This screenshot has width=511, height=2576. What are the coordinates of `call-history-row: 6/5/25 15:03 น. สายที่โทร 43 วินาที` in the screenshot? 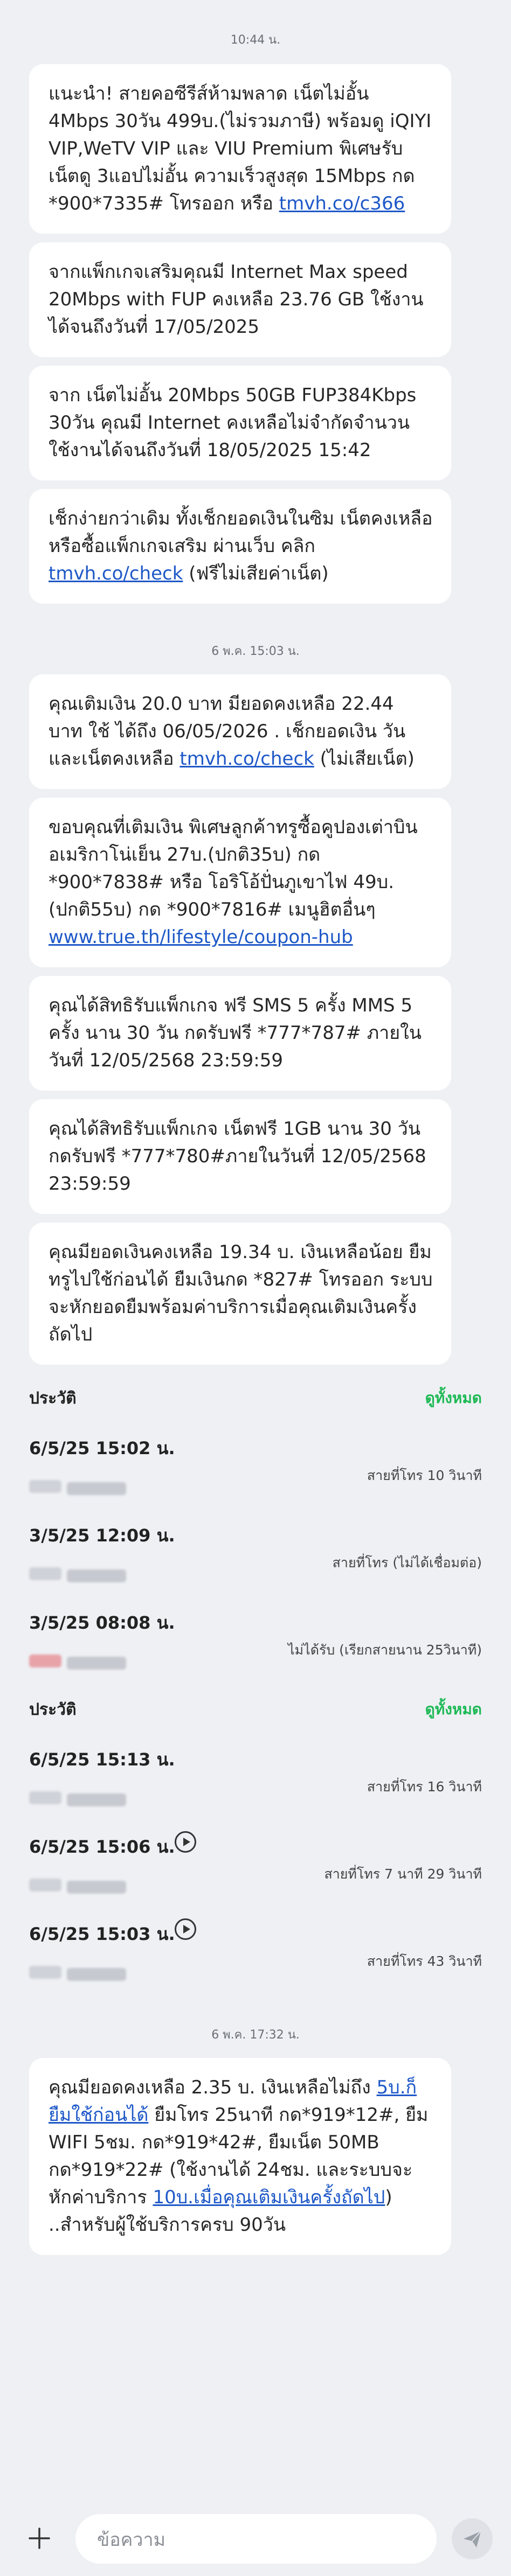 It's located at (255, 1952).